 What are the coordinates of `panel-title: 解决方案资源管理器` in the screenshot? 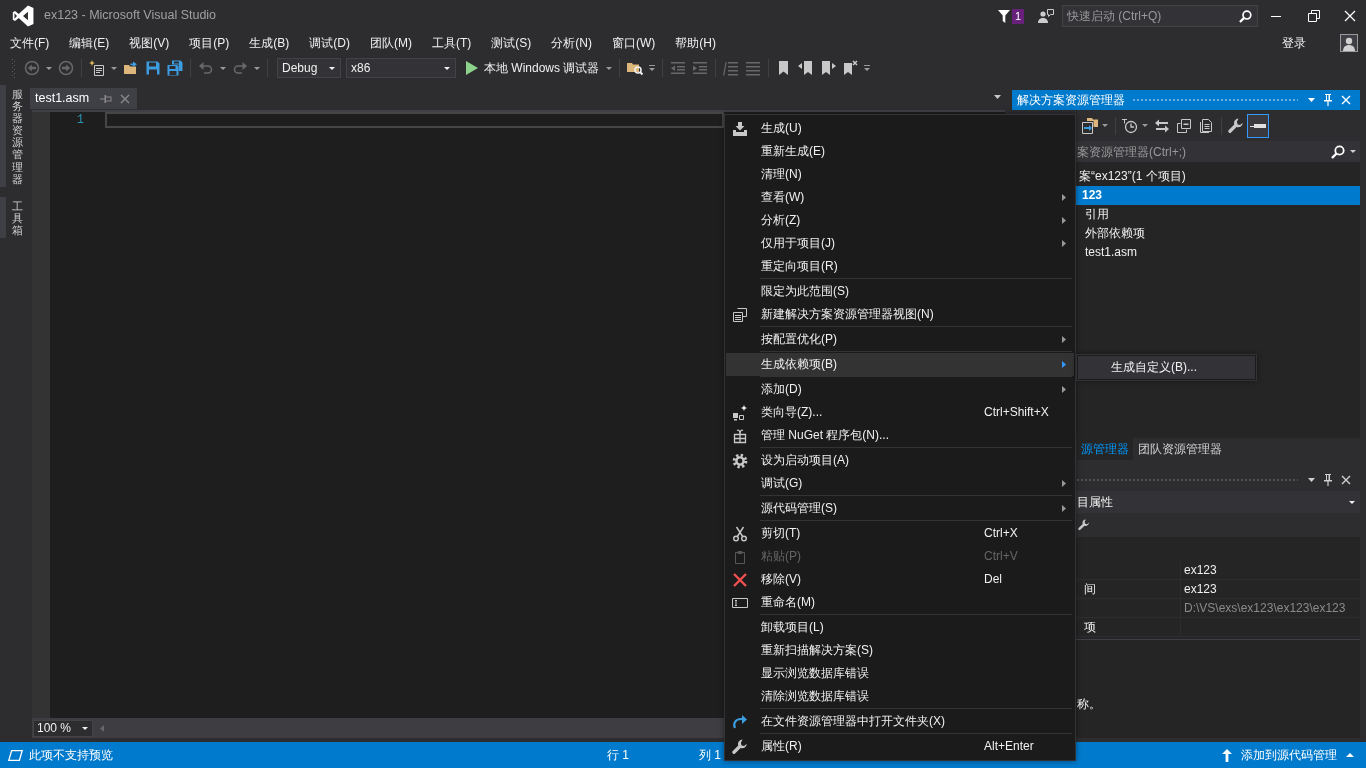 It's located at (1070, 100).